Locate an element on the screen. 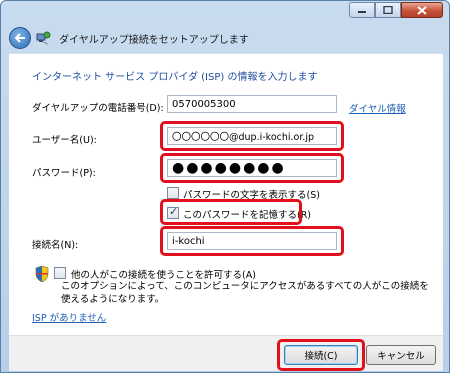 This screenshot has width=450, height=373. minimize-icon is located at coordinates (362, 12).